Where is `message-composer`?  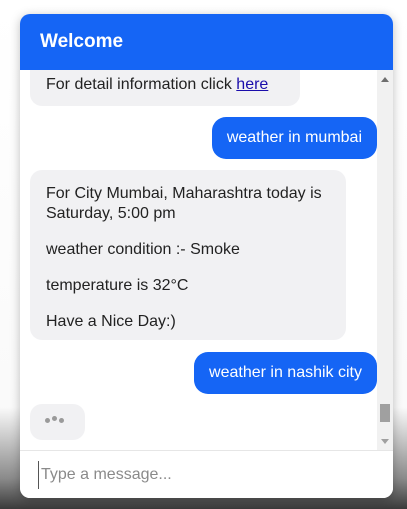
message-composer is located at coordinates (206, 474).